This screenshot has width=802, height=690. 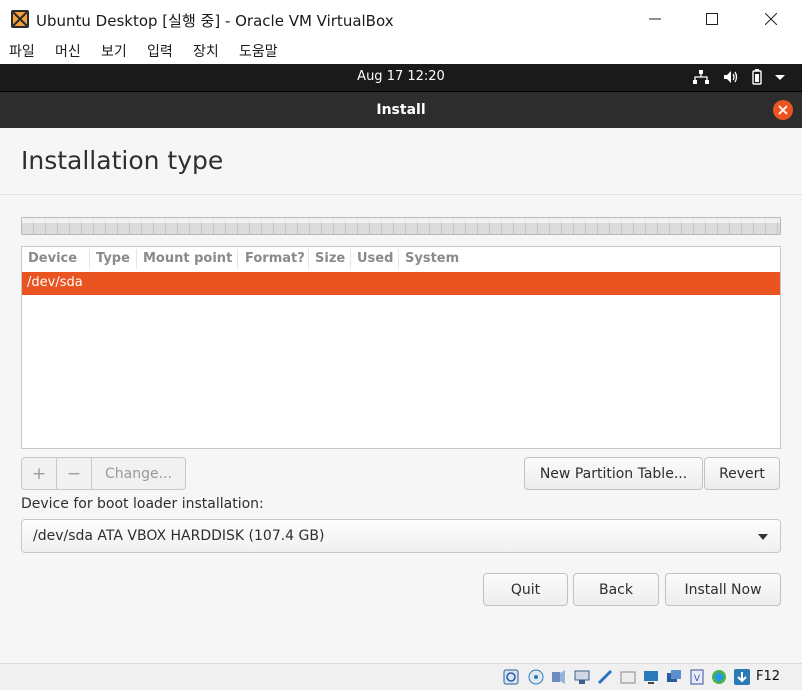 What do you see at coordinates (768, 676) in the screenshot?
I see `host-key-label: F12` at bounding box center [768, 676].